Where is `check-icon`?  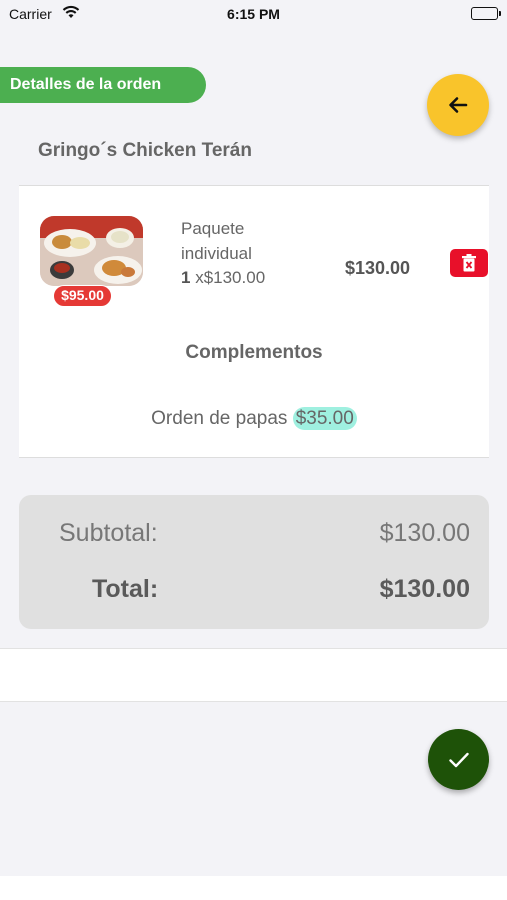 check-icon is located at coordinates (458, 759).